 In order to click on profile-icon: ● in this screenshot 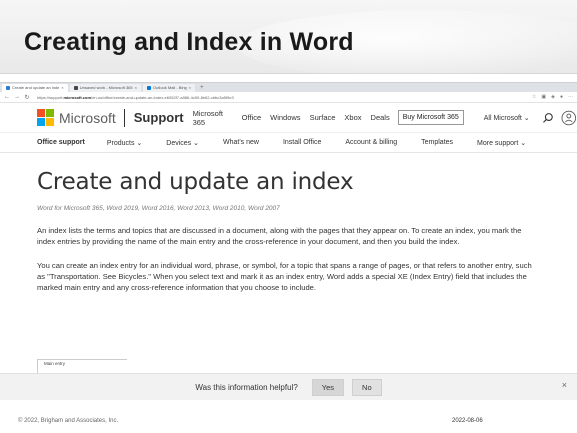, I will do `click(561, 97)`.